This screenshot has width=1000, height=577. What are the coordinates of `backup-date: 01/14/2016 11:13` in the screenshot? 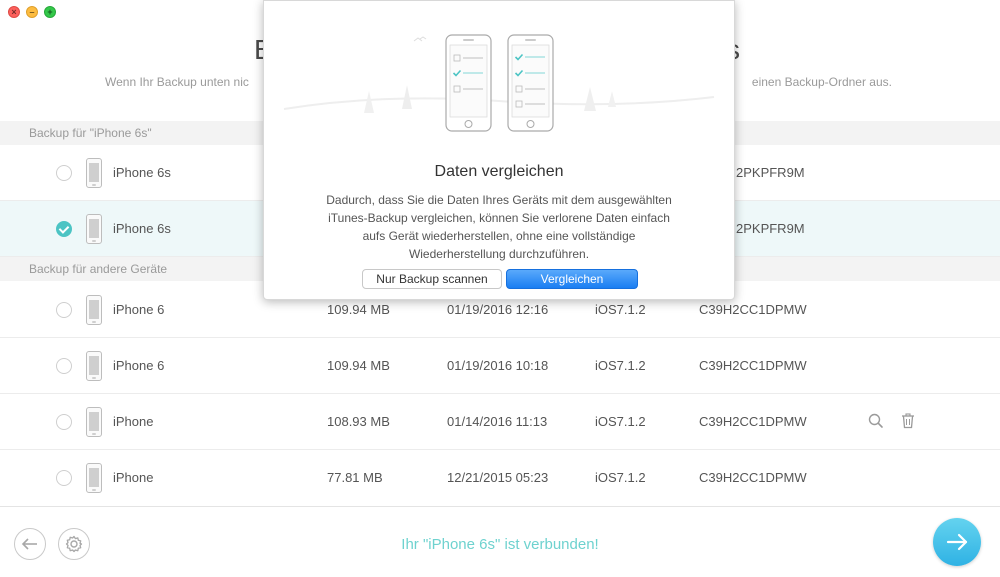 It's located at (497, 421).